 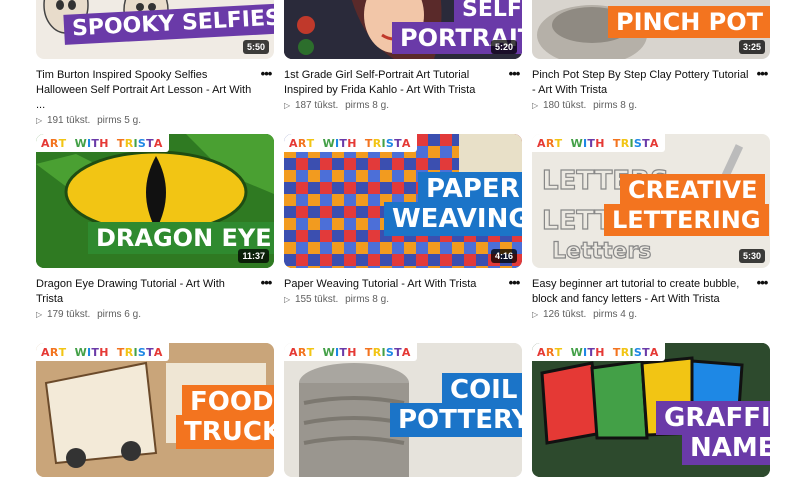 I want to click on video-card: ART WITH TRISTA FOOD TRUCK, so click(x=155, y=410).